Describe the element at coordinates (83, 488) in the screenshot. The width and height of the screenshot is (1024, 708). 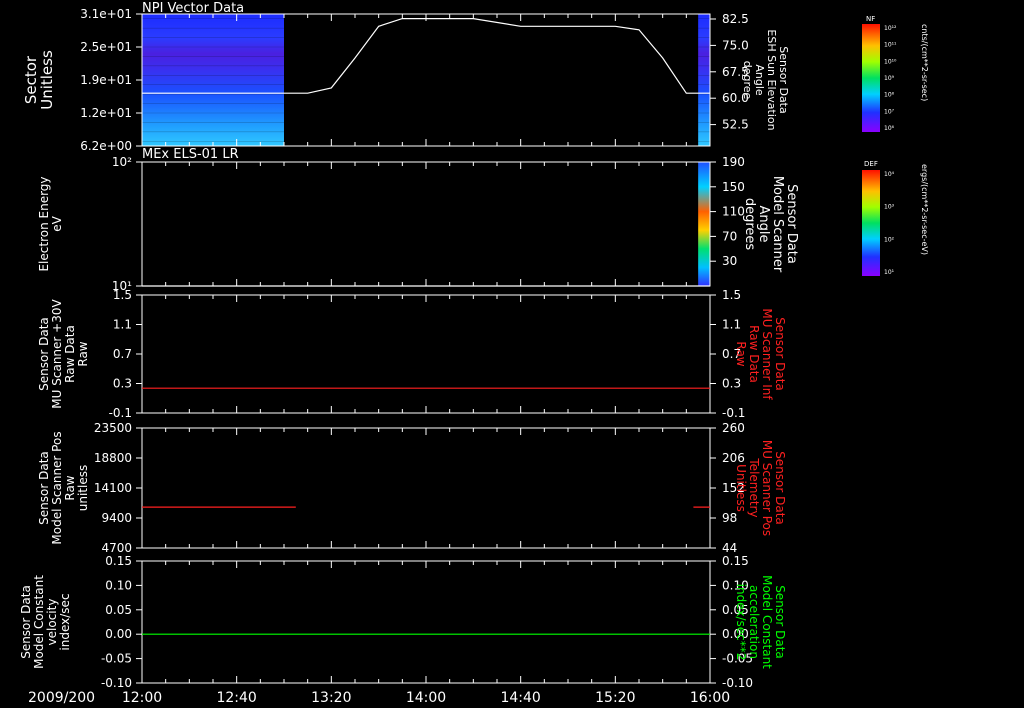
I see `panel-4-ylabel-line: unitless` at that location.